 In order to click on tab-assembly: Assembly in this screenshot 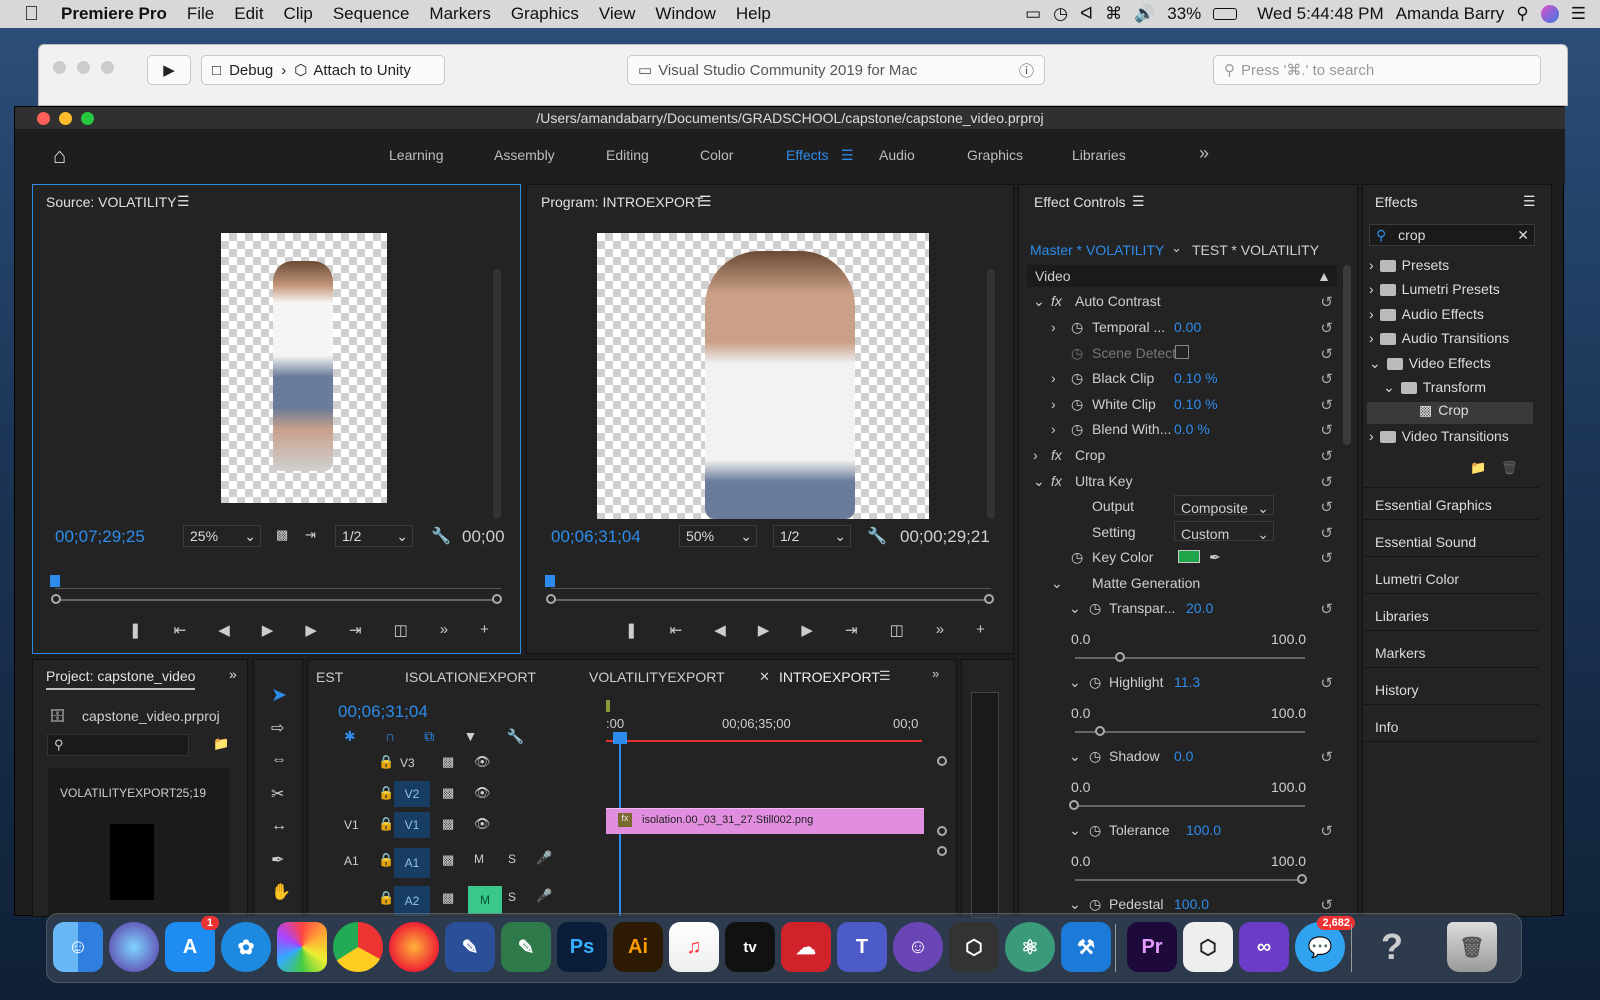, I will do `click(524, 155)`.